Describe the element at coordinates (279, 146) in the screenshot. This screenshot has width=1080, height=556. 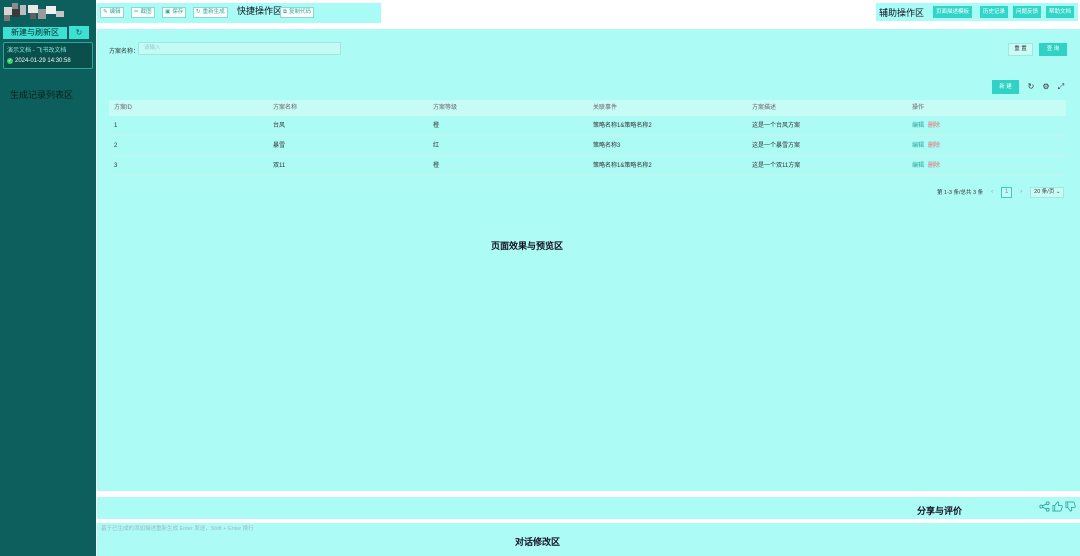
I see `cell-name: 暴雪` at that location.